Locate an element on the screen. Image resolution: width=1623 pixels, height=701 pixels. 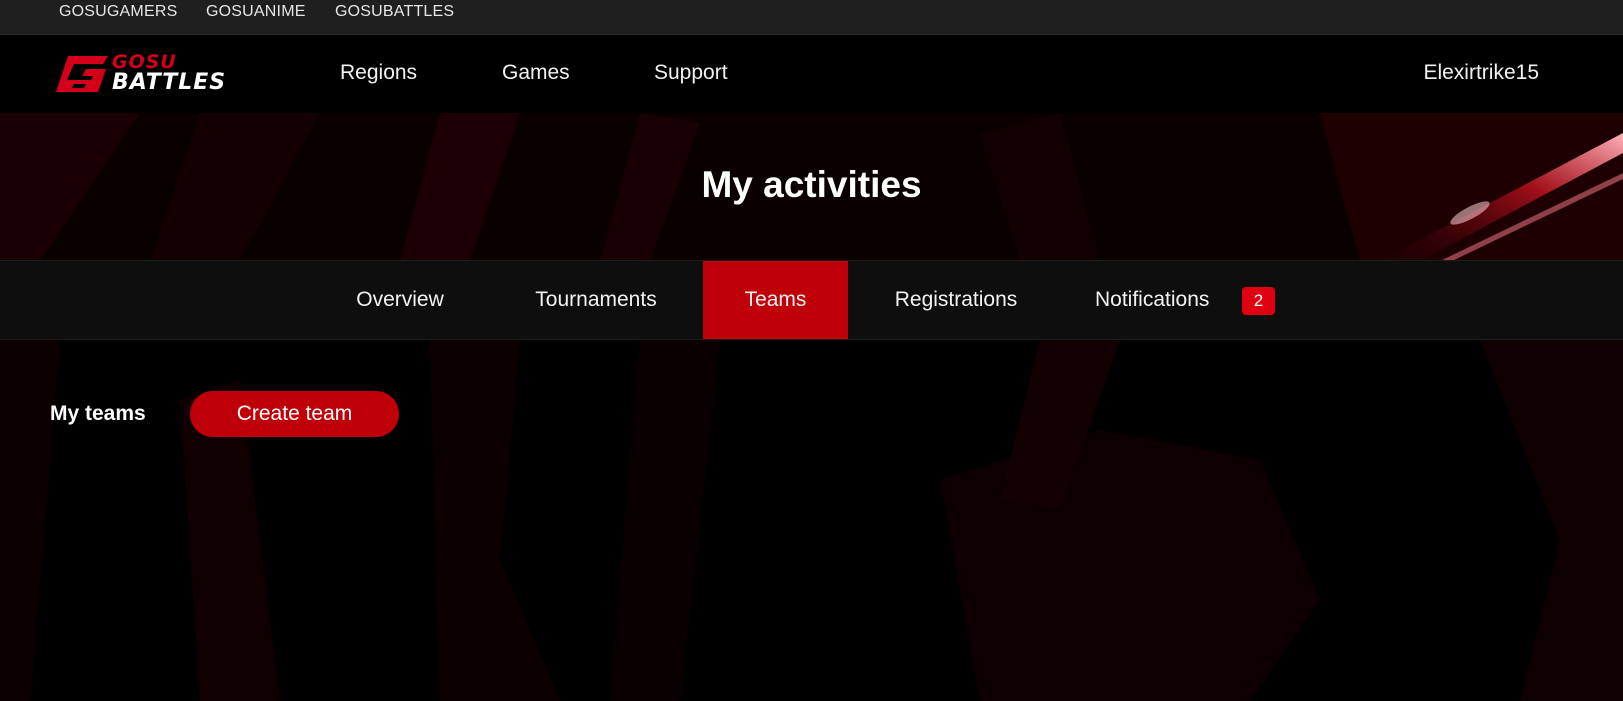
network-link-gosubattles: GOSUBATTLES is located at coordinates (394, 12).